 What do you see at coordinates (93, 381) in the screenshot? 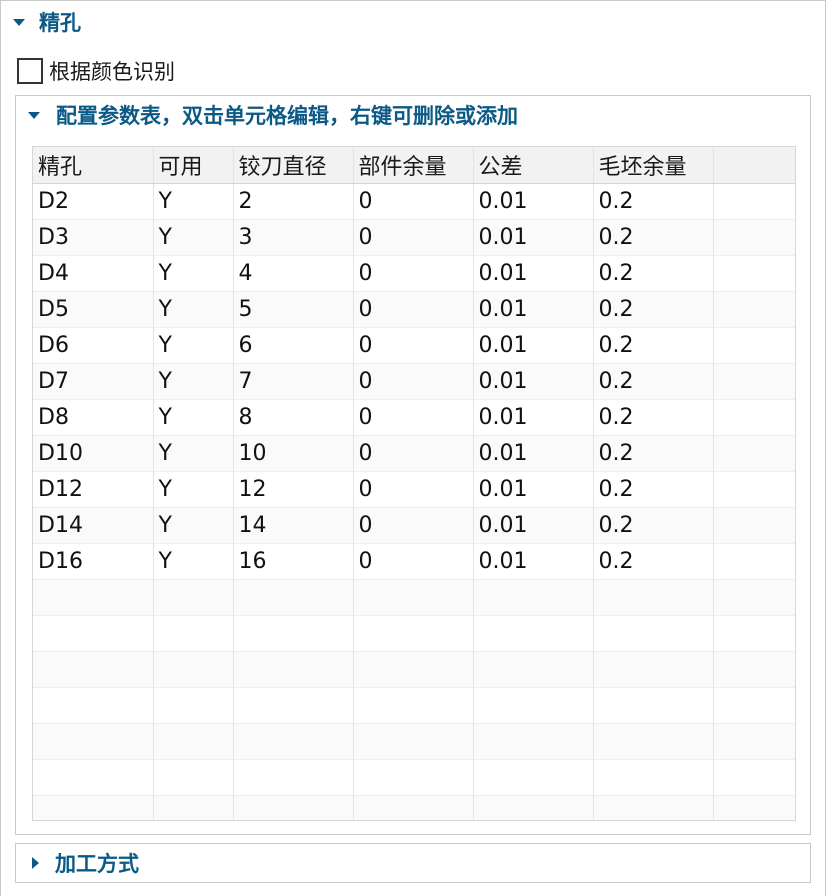
I see `table-cell: D7` at bounding box center [93, 381].